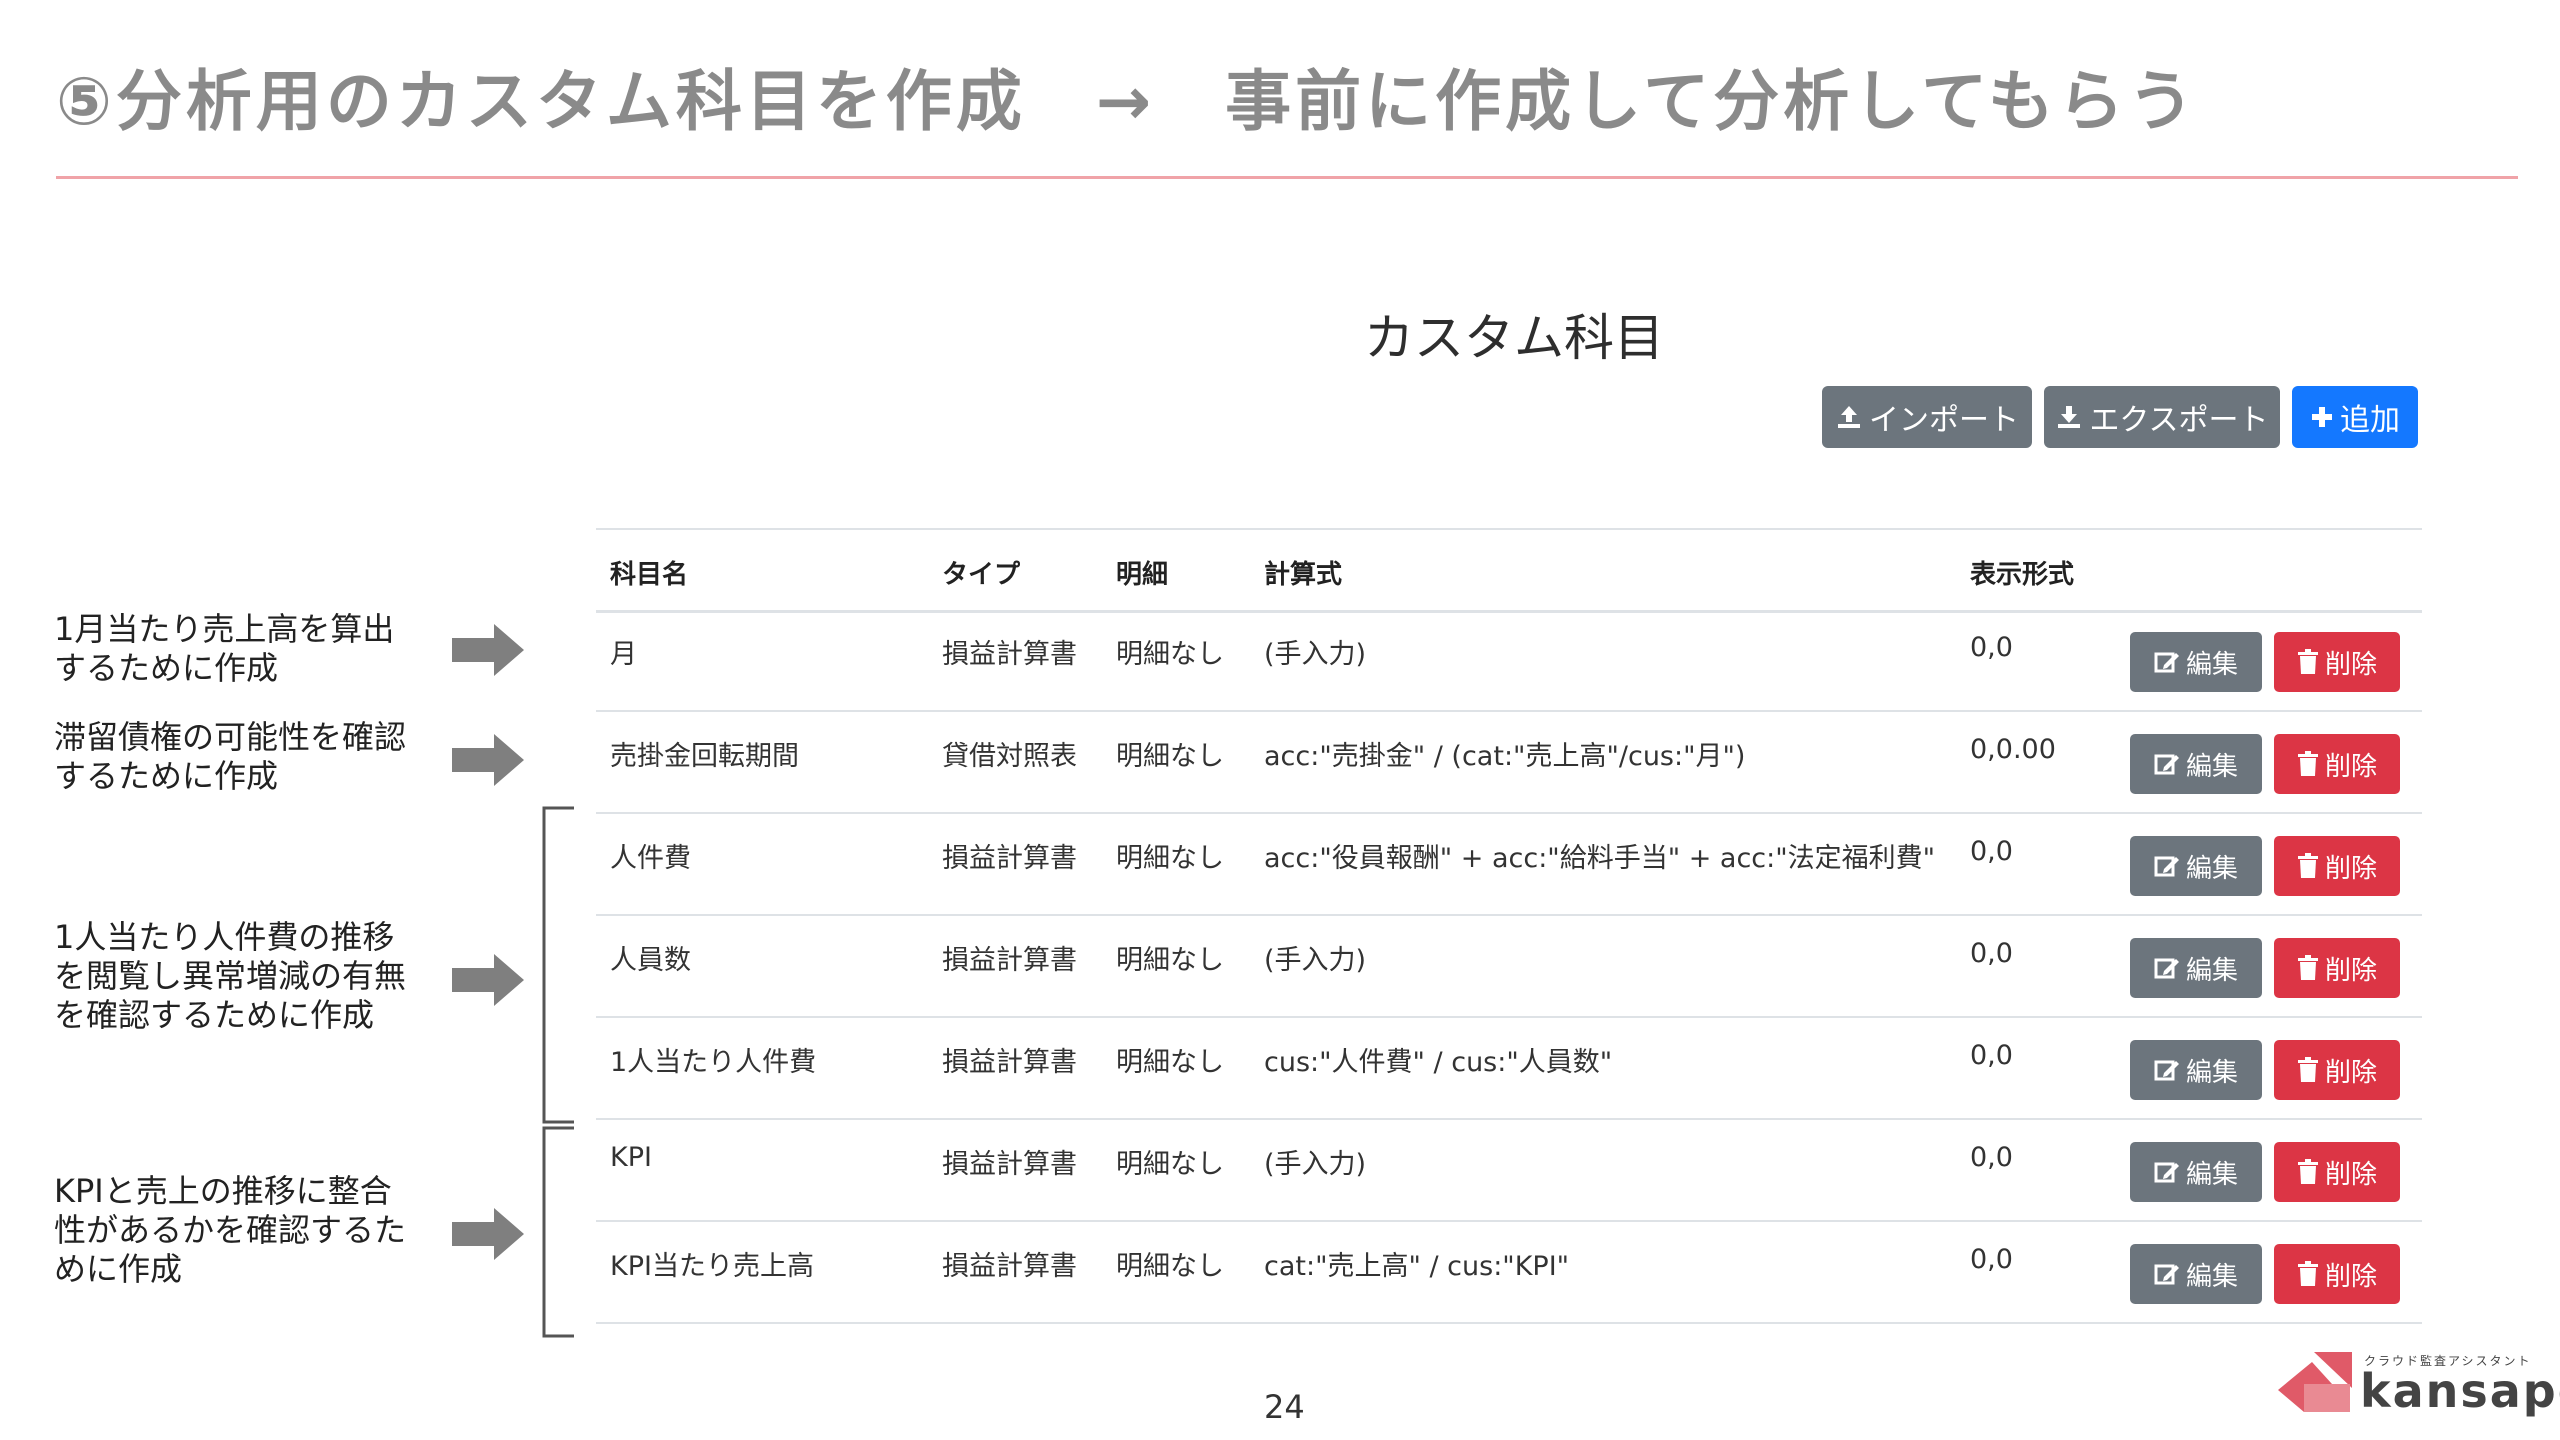  I want to click on import-label: インポート, so click(1944, 420).